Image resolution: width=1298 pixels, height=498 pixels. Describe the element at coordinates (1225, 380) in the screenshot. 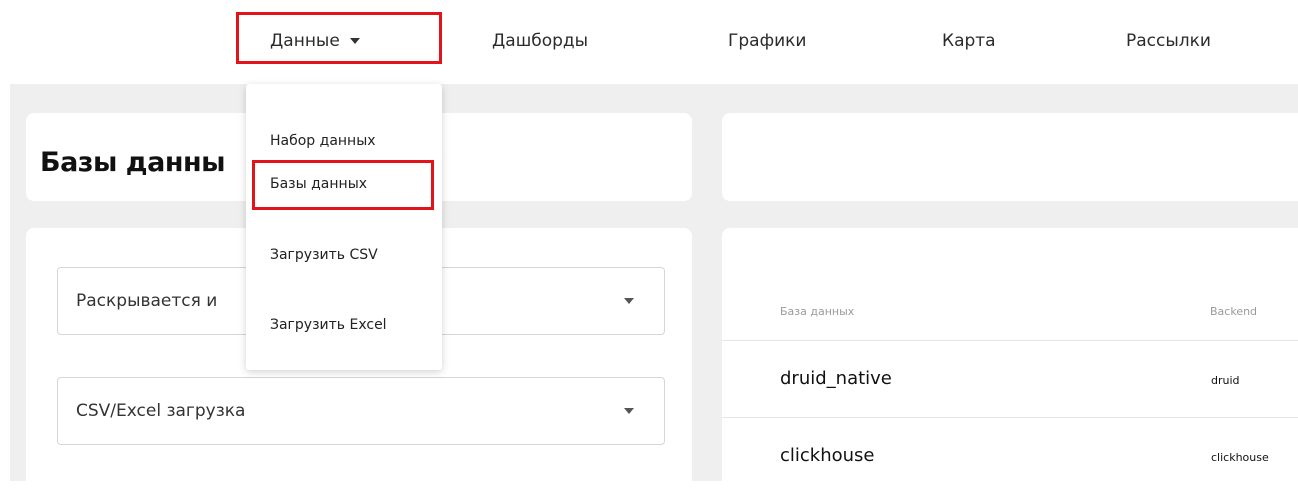

I see `database-backend: druid` at that location.